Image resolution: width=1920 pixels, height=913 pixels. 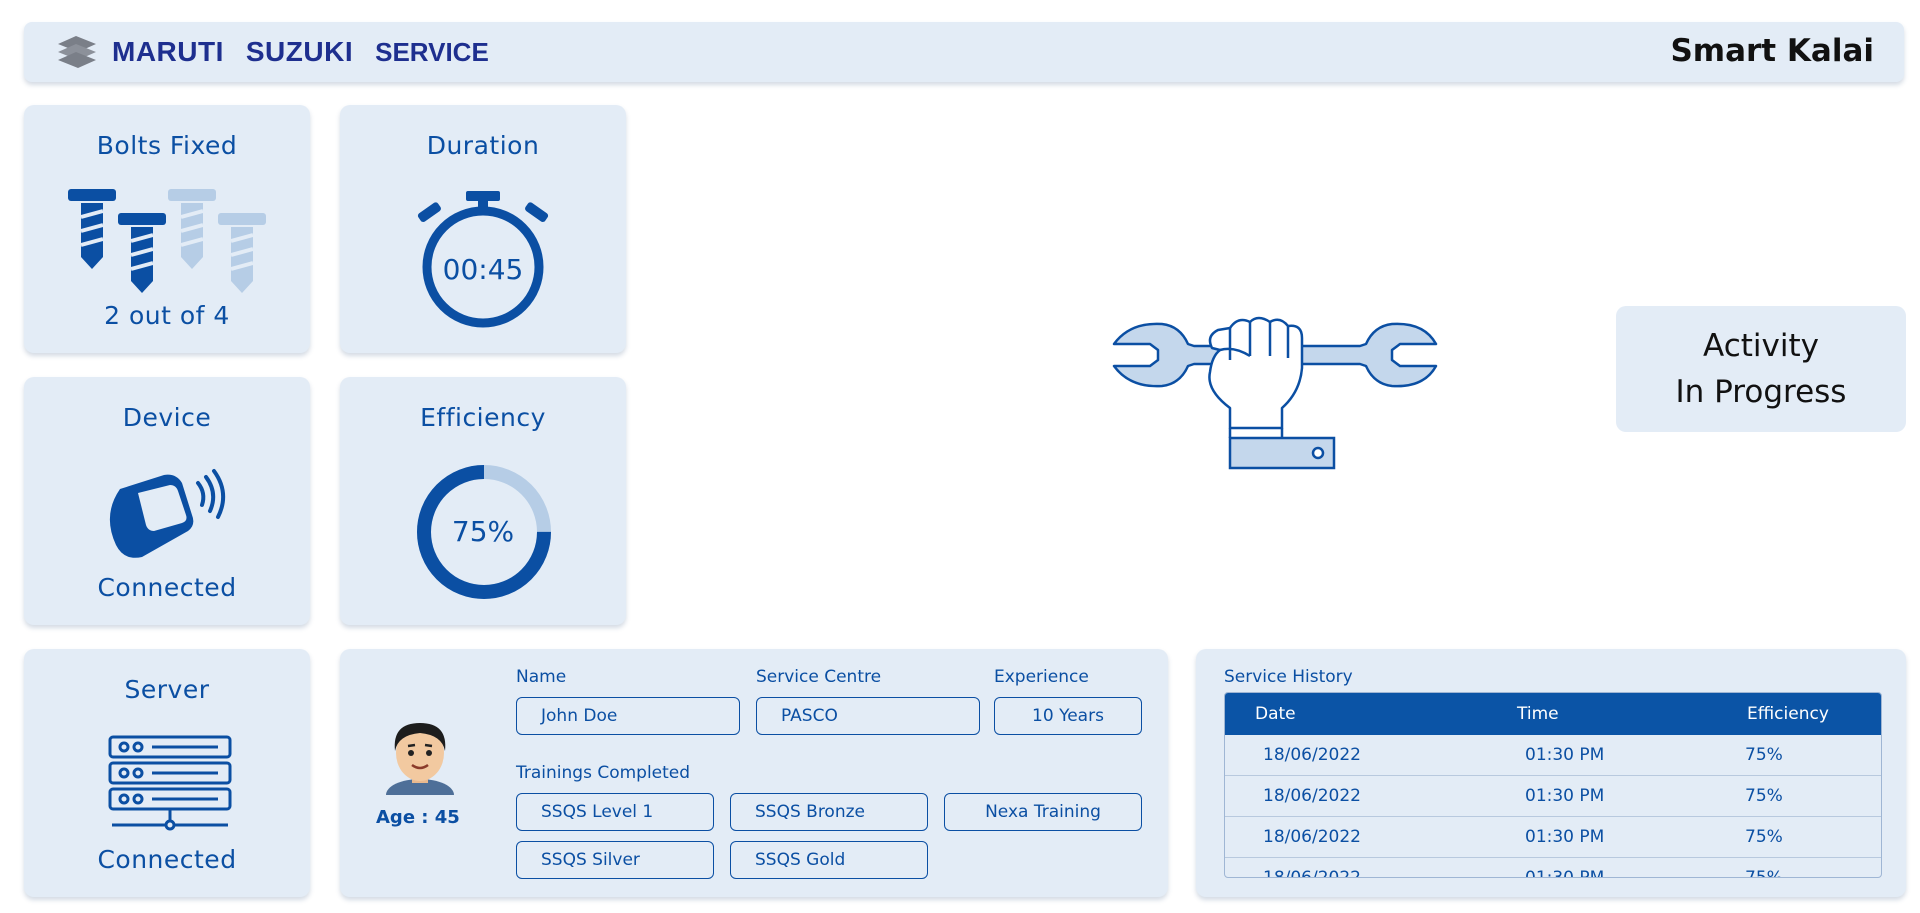 I want to click on server-title: Server, so click(x=167, y=689).